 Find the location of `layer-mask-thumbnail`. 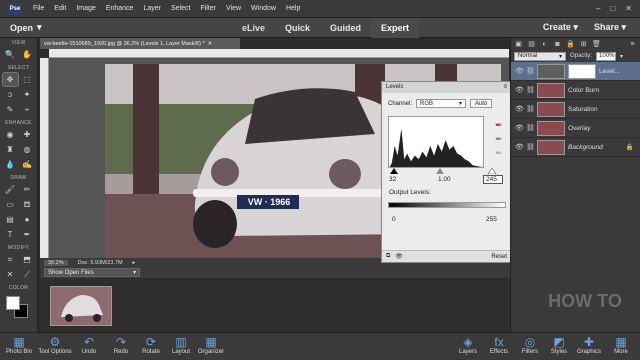

layer-mask-thumbnail is located at coordinates (582, 71).